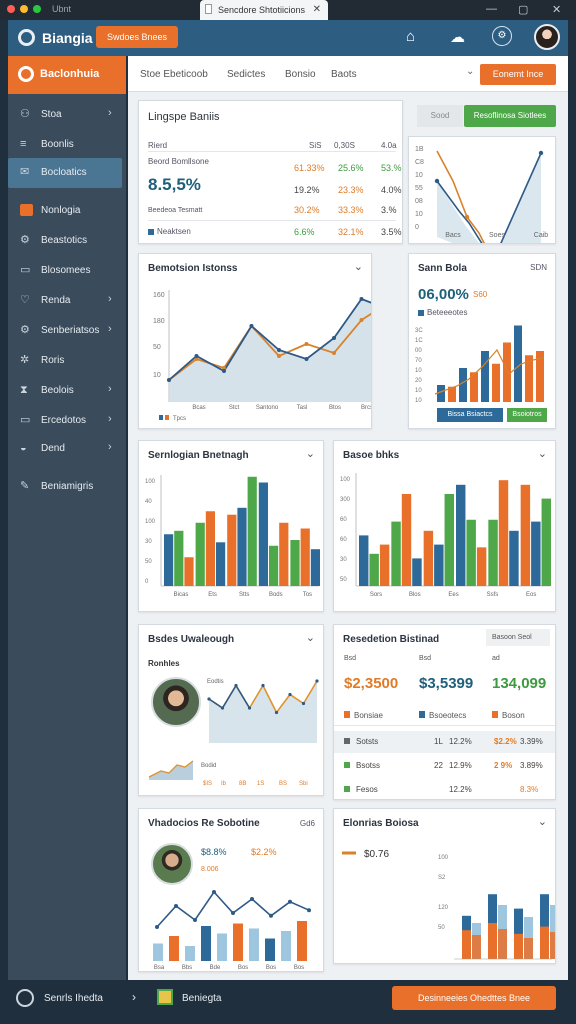 The width and height of the screenshot is (576, 1024). What do you see at coordinates (178, 161) in the screenshot?
I see `row1-label: Beord Bomllsone` at bounding box center [178, 161].